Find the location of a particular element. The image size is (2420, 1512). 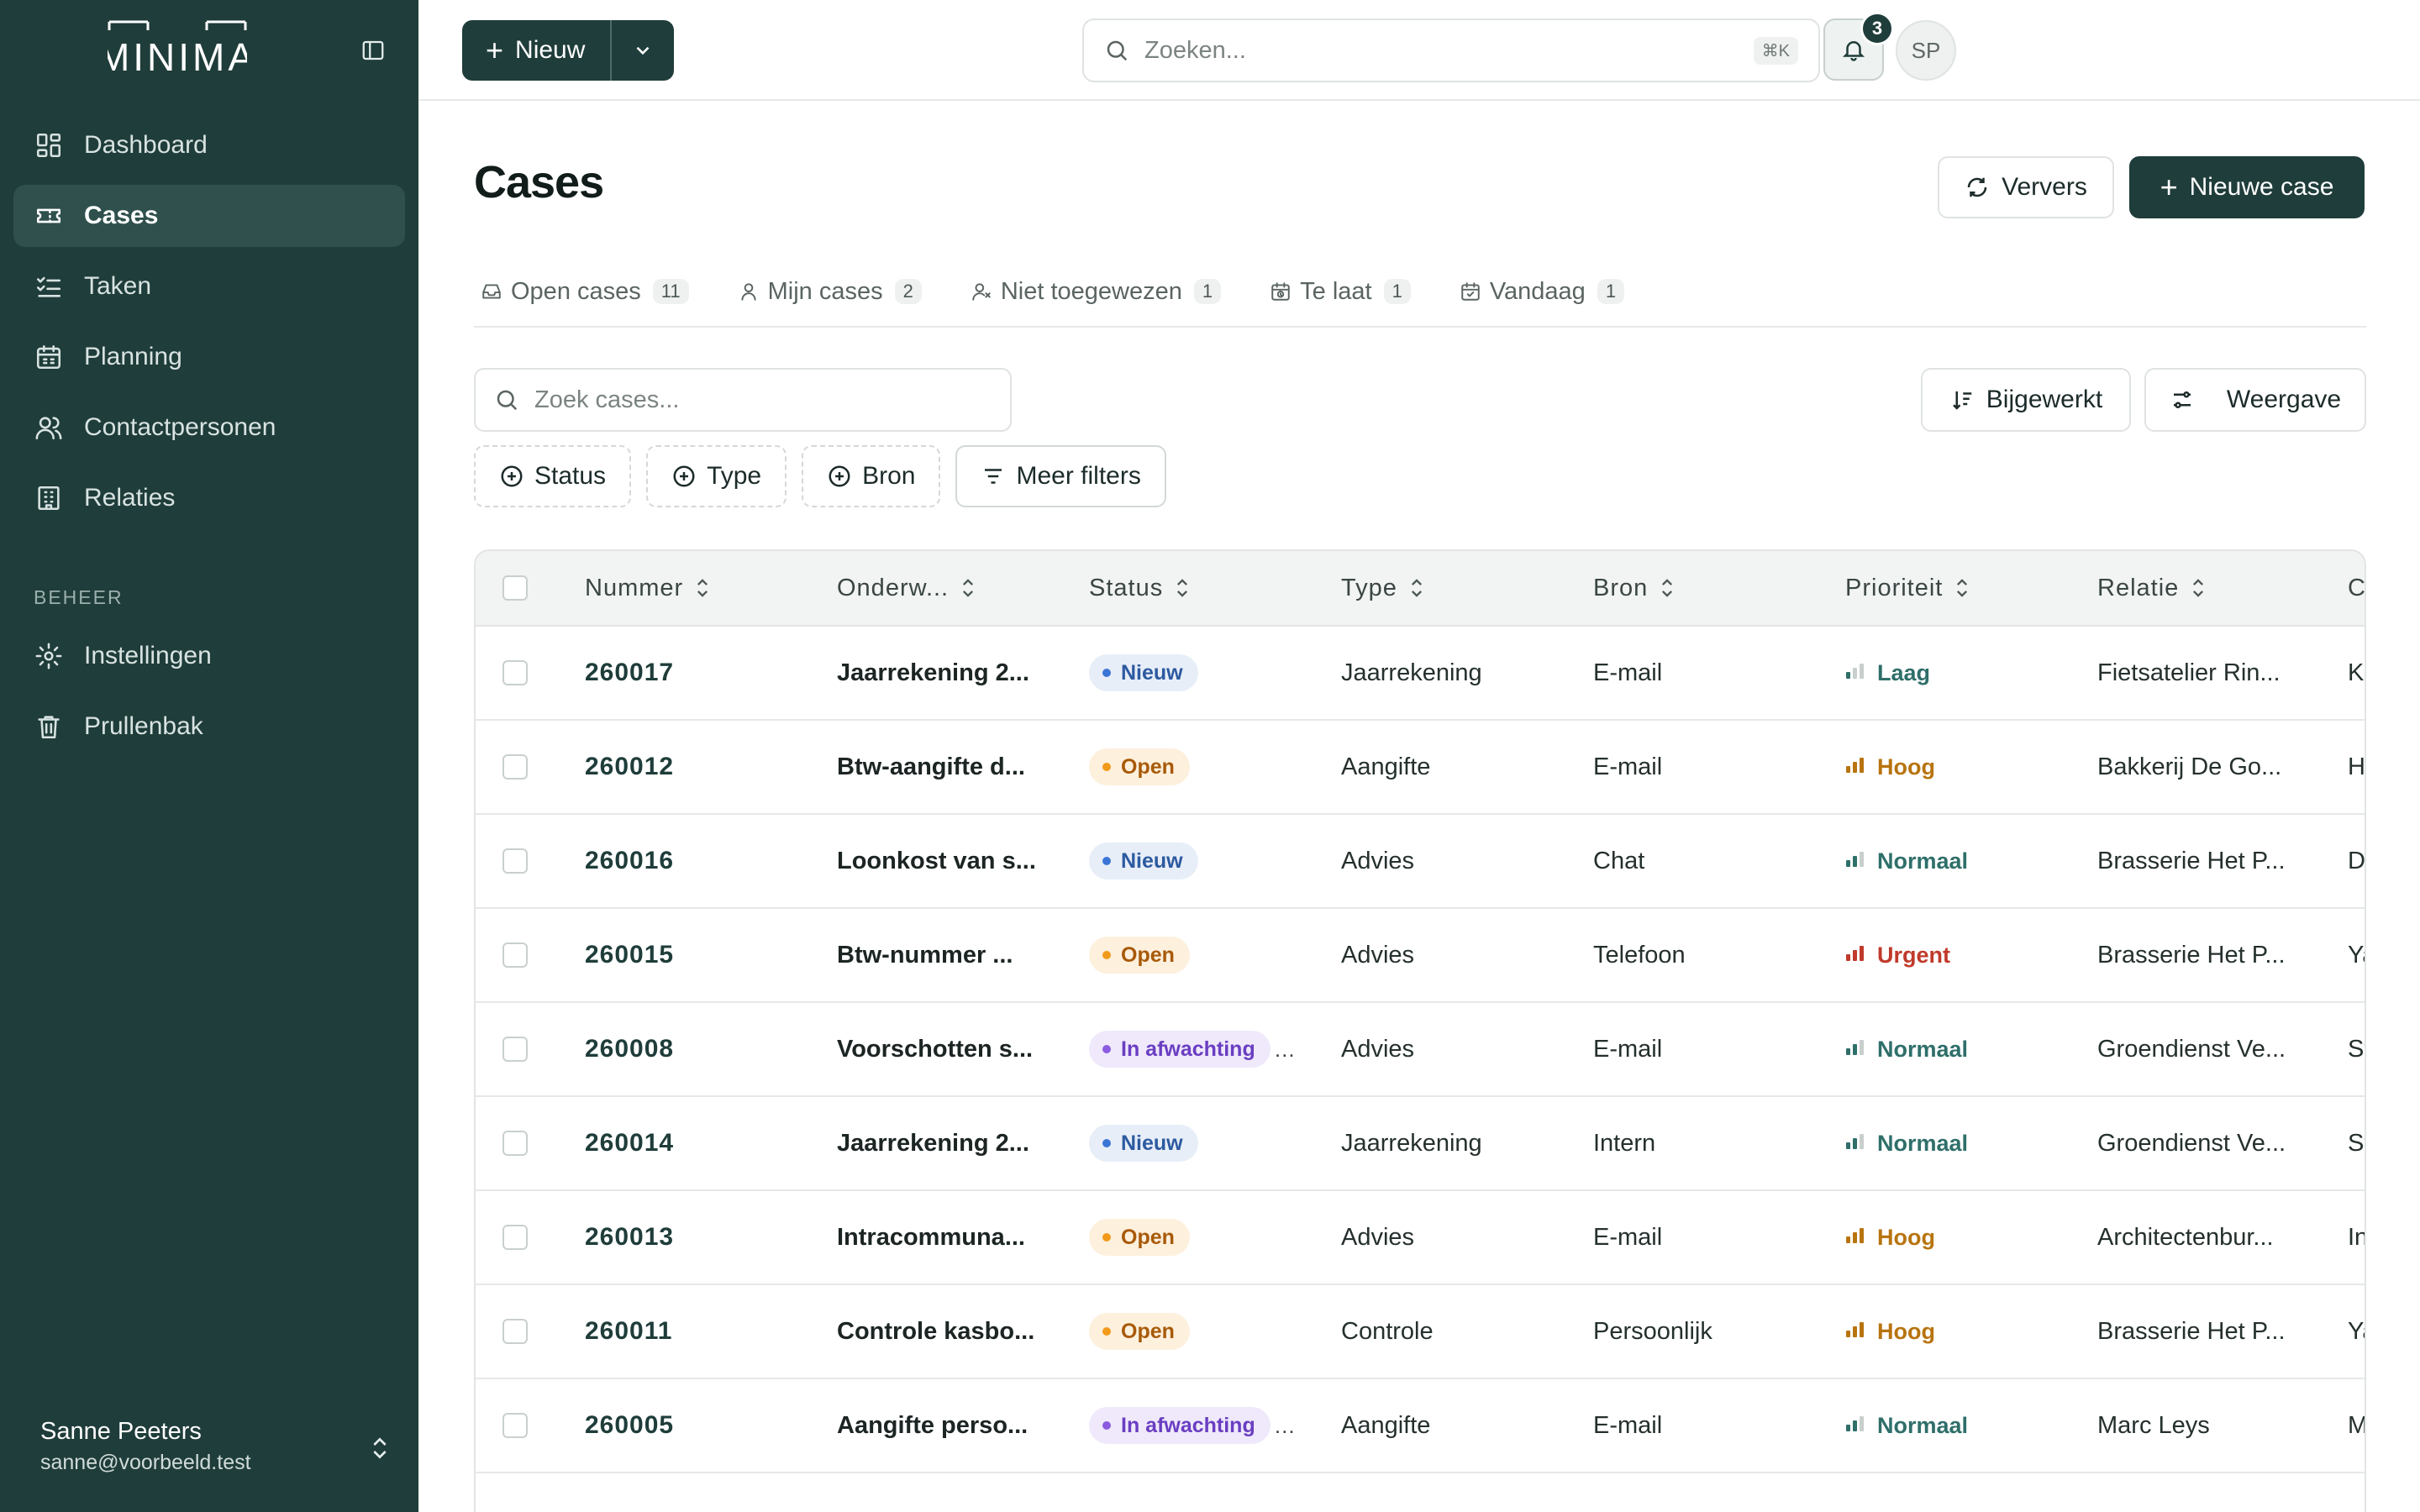

case-number: 260012 is located at coordinates (629, 767).